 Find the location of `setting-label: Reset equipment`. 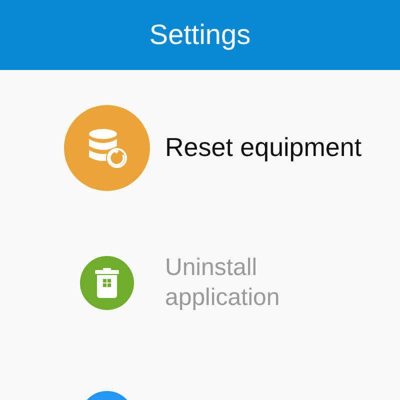

setting-label: Reset equipment is located at coordinates (265, 148).